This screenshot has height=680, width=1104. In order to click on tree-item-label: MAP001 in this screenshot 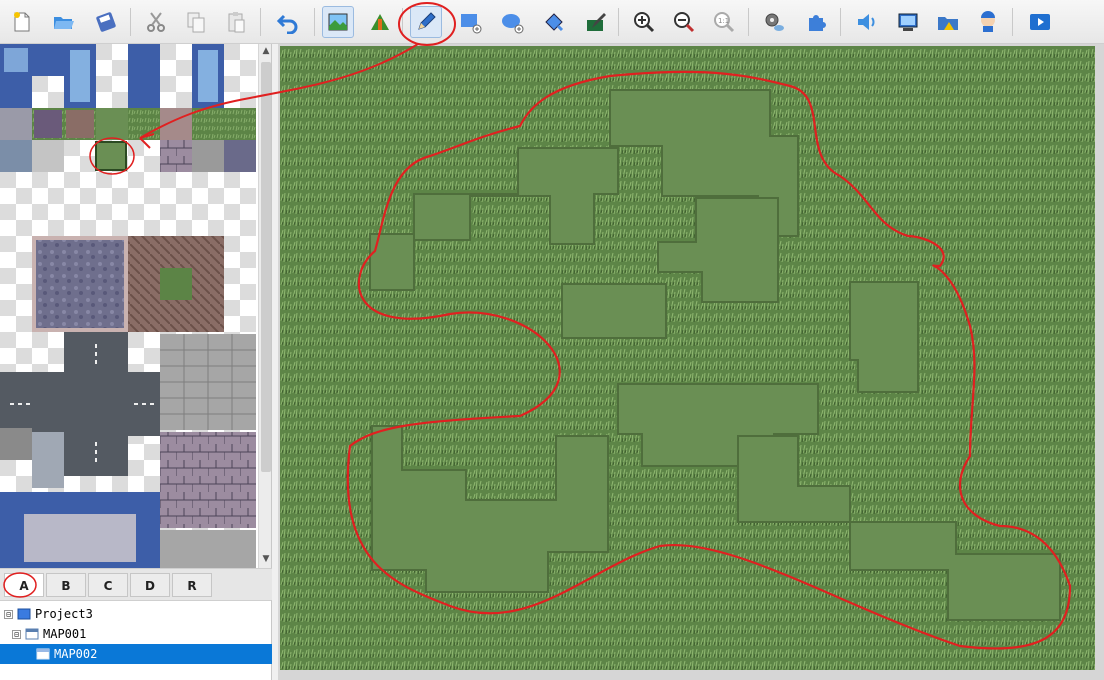, I will do `click(65, 634)`.